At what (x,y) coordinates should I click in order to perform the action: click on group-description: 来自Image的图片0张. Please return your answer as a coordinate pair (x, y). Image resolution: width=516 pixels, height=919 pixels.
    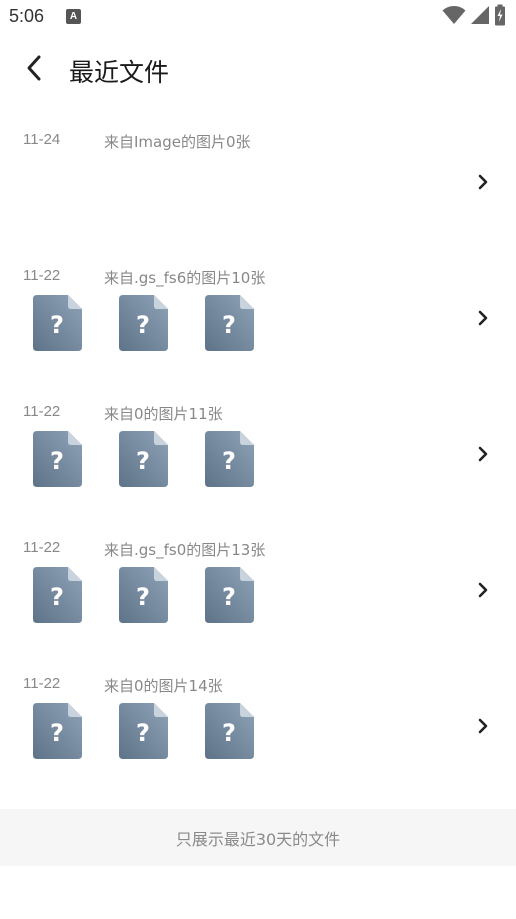
    Looking at the image, I should click on (177, 142).